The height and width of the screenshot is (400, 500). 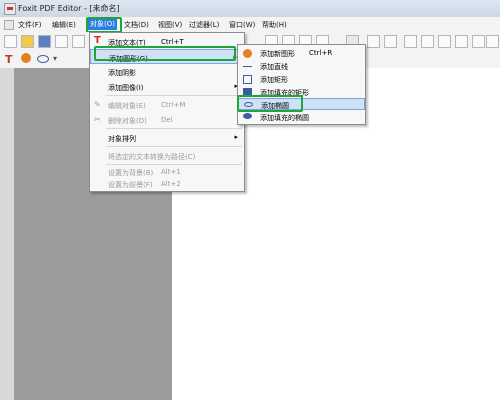 I want to click on cut-icon, so click(x=78, y=41).